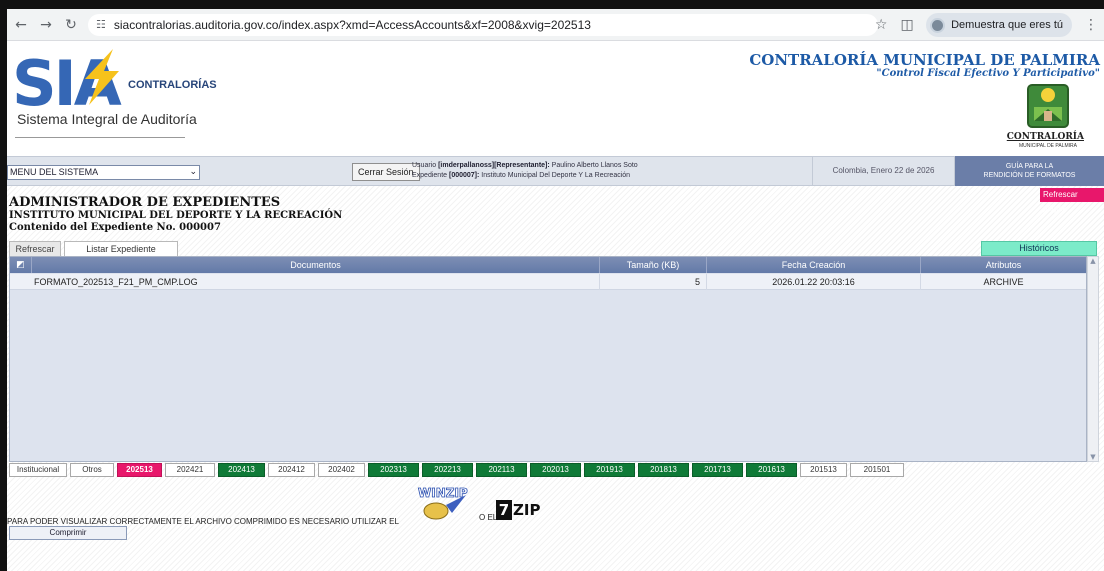  Describe the element at coordinates (1093, 359) in the screenshot. I see `grid-scrollbar: ▲ ▼` at that location.